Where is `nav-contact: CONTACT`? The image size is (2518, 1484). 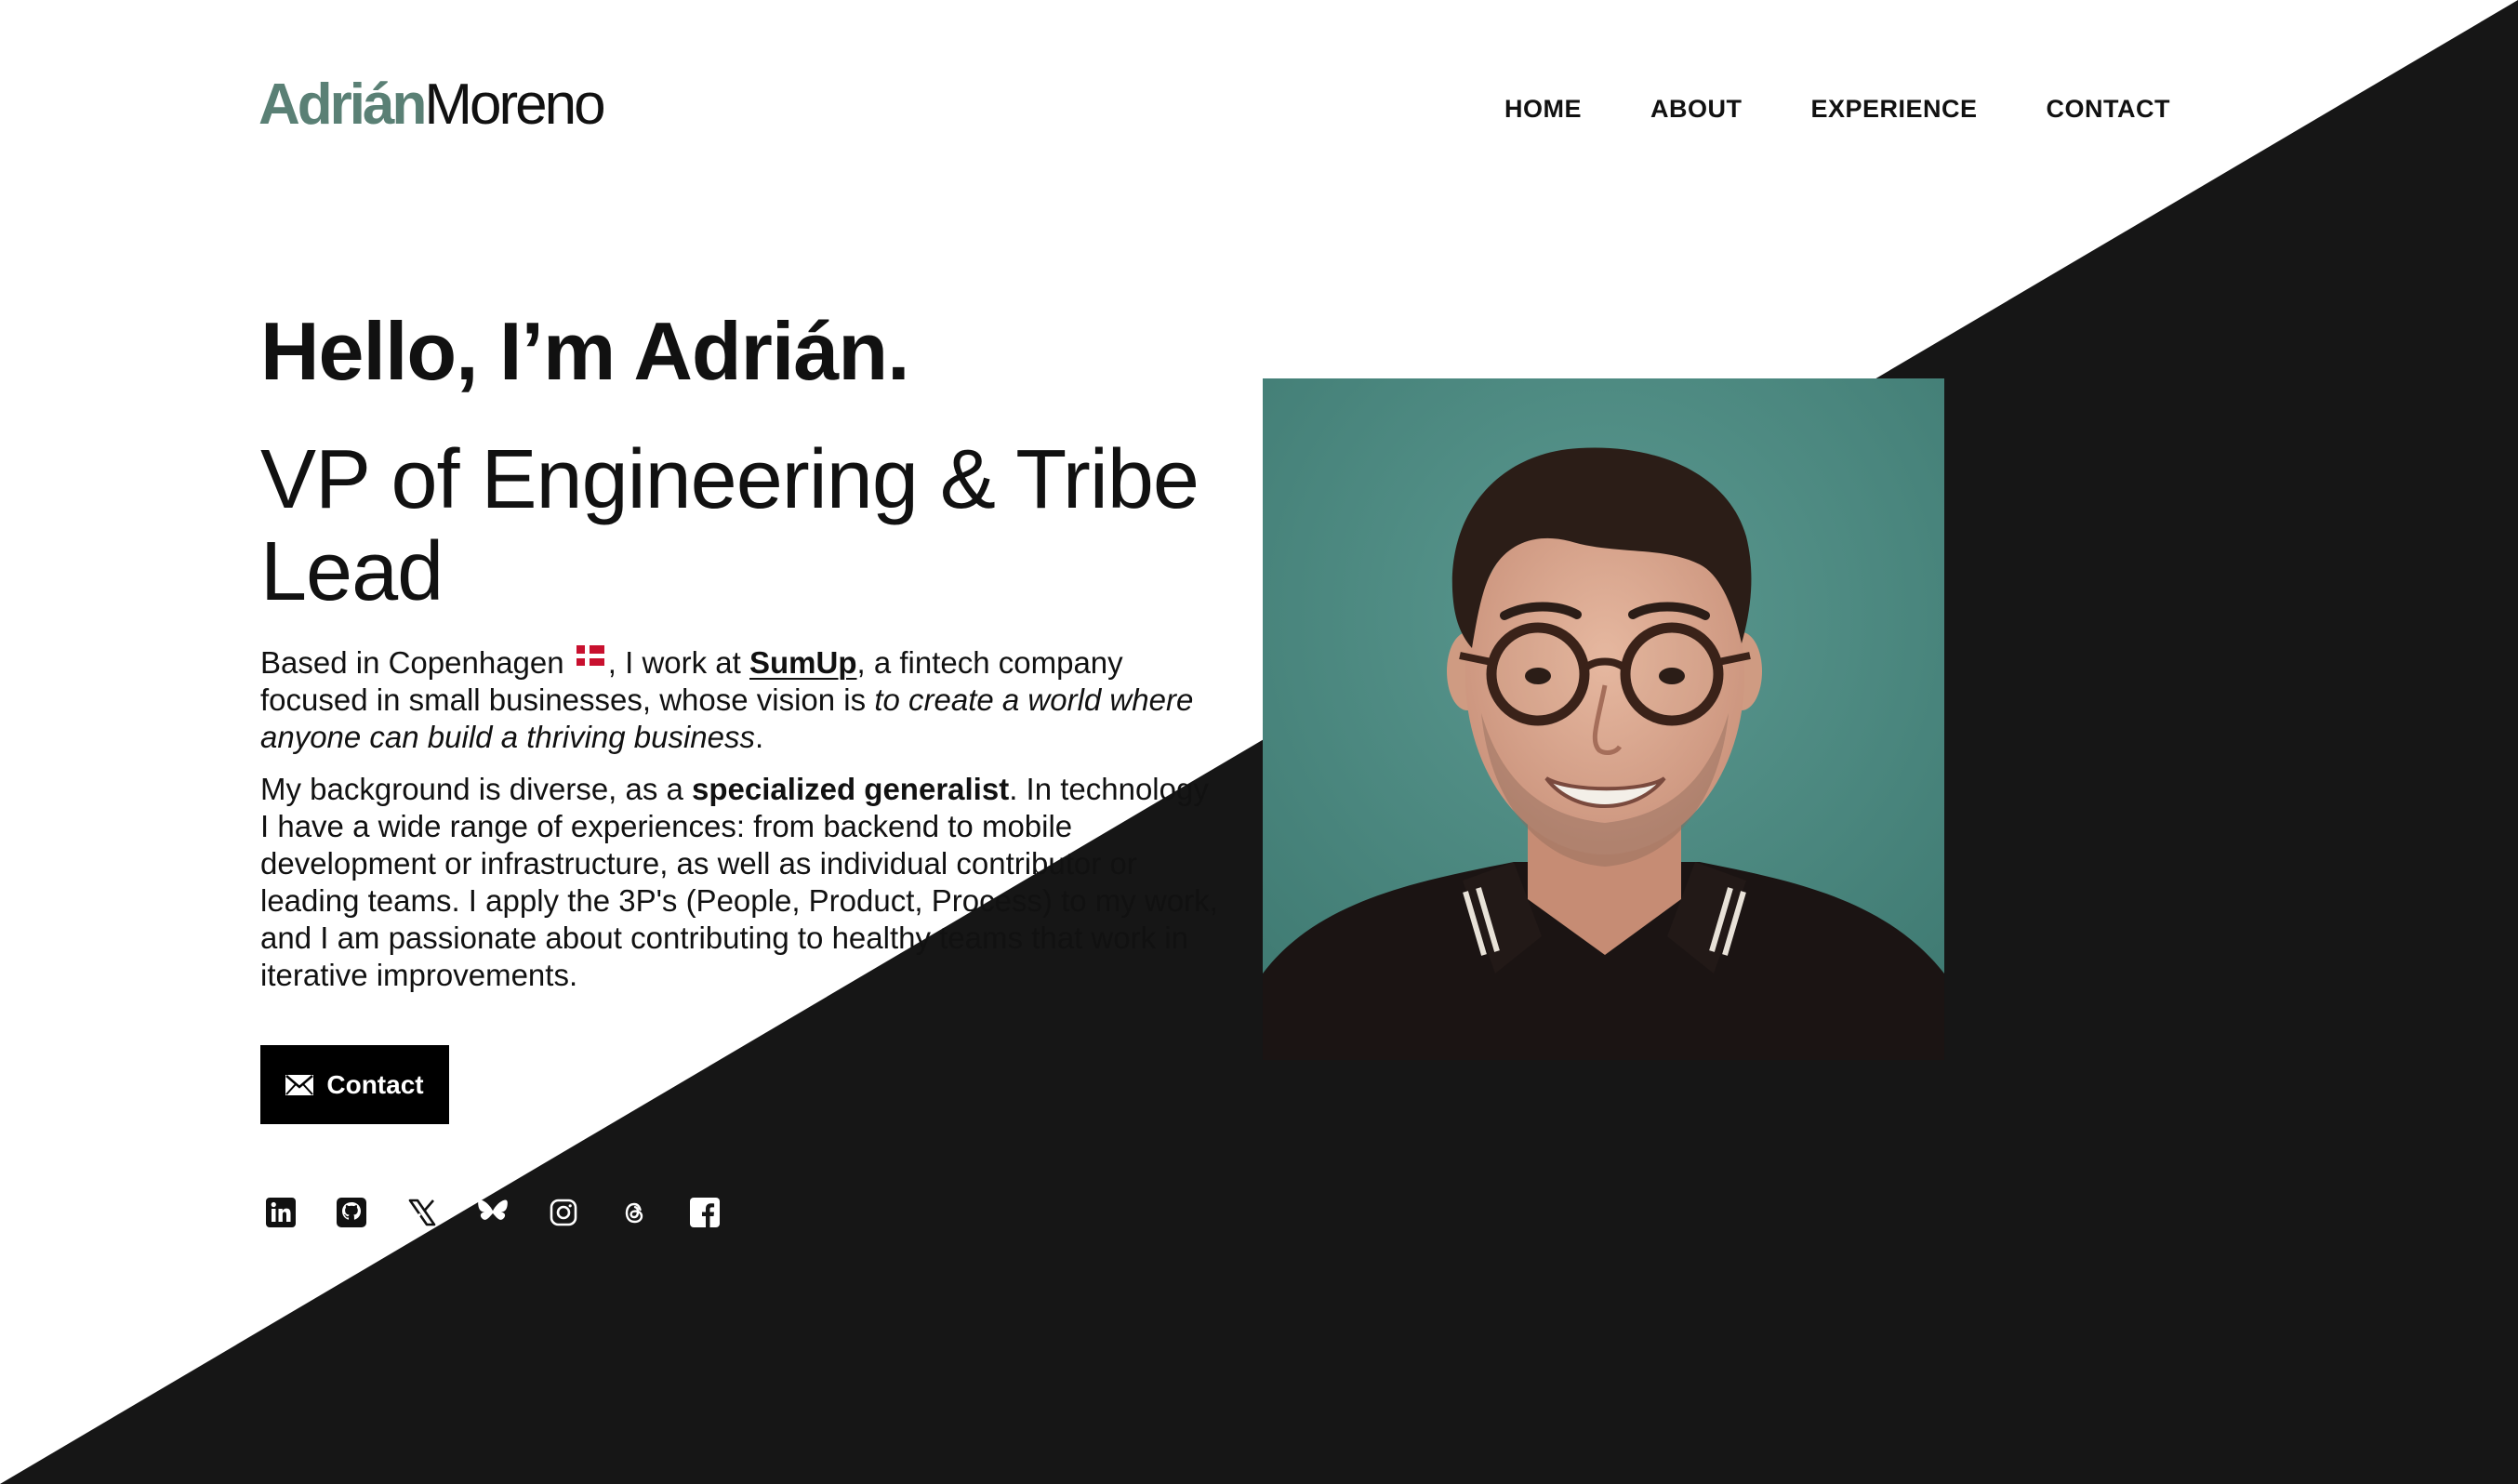
nav-contact: CONTACT is located at coordinates (2108, 109).